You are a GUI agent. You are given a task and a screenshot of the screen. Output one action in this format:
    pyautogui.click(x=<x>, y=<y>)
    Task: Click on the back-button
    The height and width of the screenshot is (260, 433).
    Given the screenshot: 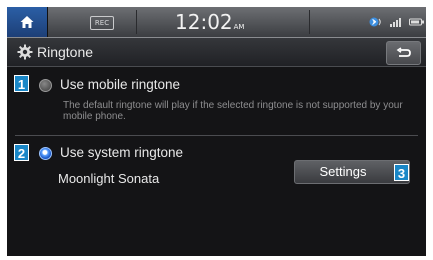 What is the action you would take?
    pyautogui.click(x=403, y=53)
    